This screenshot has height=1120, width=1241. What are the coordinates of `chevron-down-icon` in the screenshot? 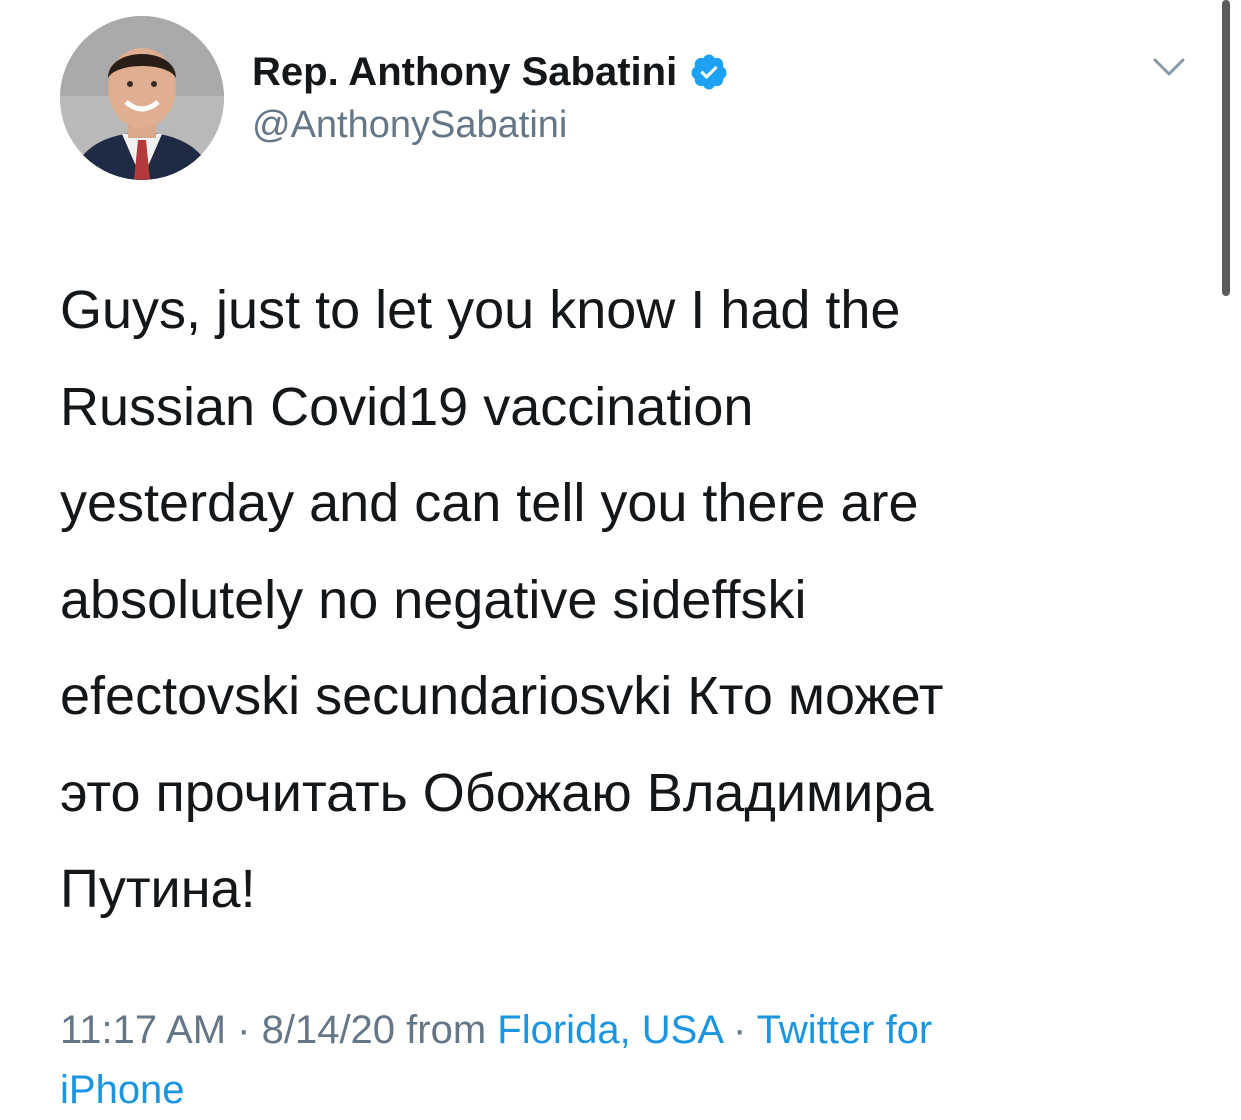 It's located at (1169, 68).